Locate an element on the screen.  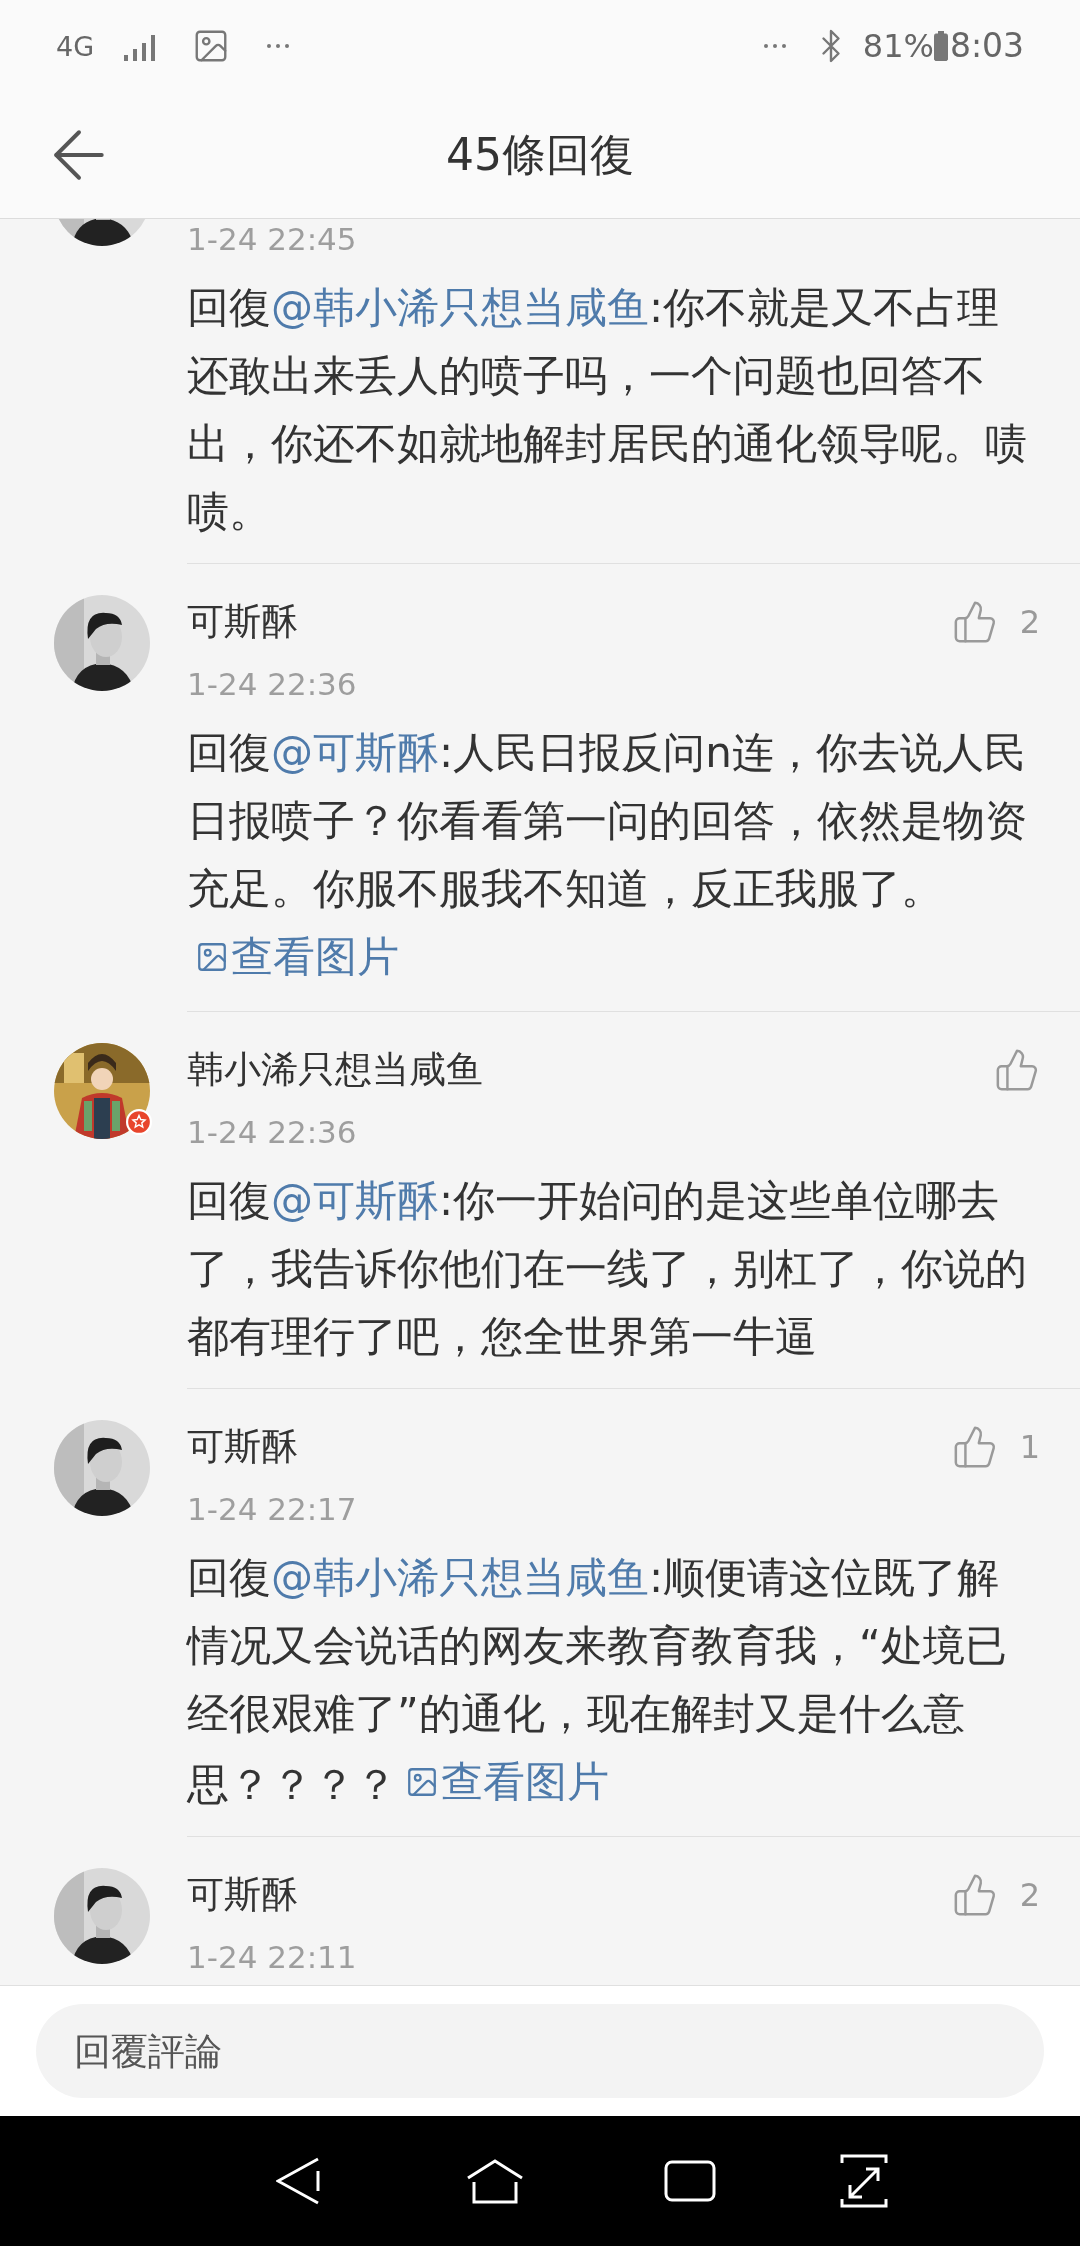
thumbs-up-icon is located at coordinates (1017, 1070).